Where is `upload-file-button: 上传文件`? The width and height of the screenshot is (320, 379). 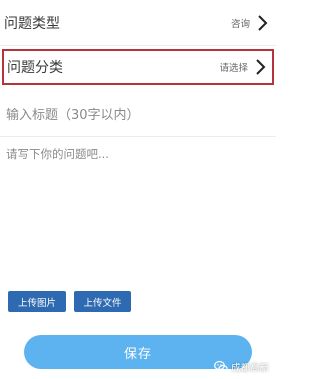
upload-file-button: 上传文件 is located at coordinates (102, 301).